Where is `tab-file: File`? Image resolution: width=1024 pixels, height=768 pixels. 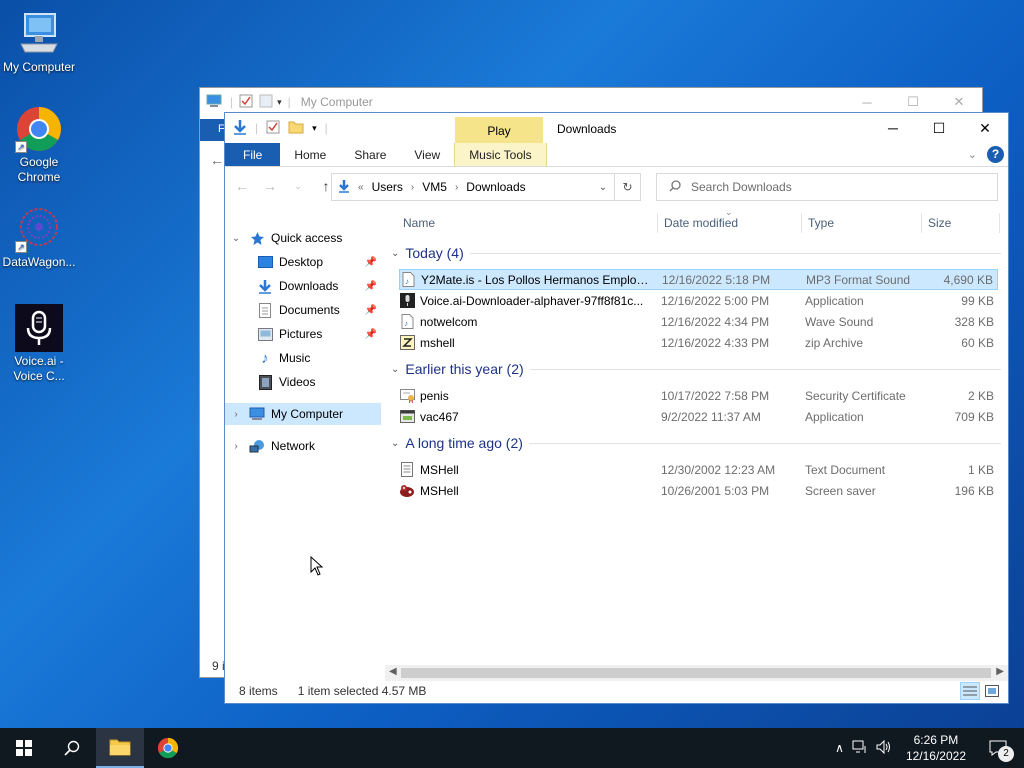 tab-file: File is located at coordinates (253, 154).